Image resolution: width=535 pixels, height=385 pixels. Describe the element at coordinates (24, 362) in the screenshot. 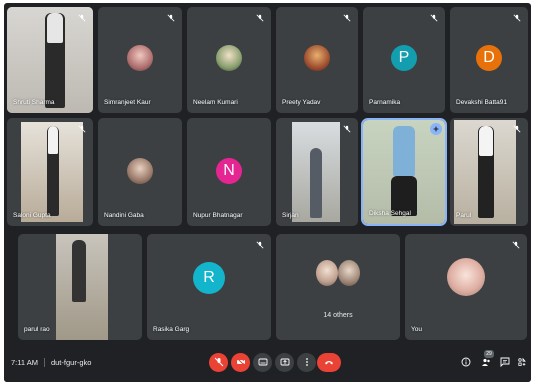

I see `meeting-time: 7:11 AM` at that location.